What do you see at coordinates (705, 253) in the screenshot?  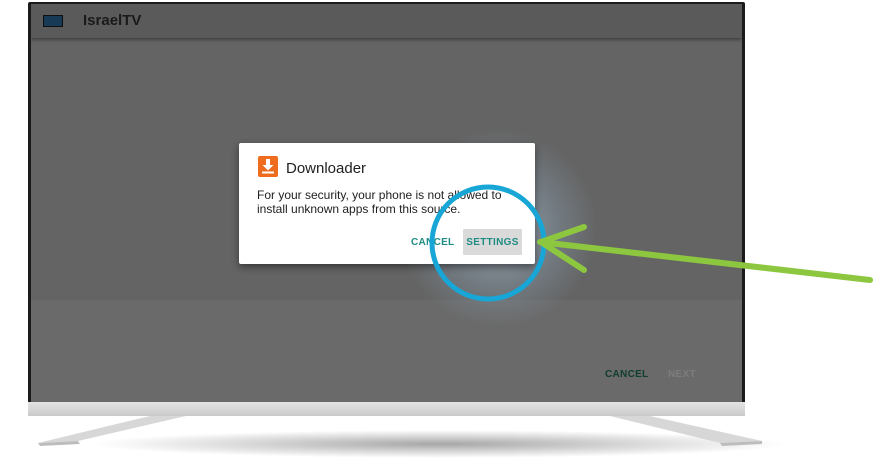 I see `arrow-annotation` at bounding box center [705, 253].